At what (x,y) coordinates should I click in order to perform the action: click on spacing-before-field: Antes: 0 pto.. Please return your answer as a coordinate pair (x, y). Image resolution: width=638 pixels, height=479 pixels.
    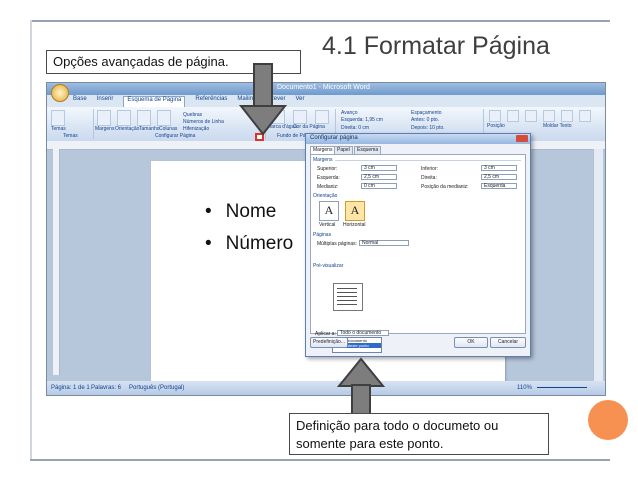
    Looking at the image, I should click on (425, 120).